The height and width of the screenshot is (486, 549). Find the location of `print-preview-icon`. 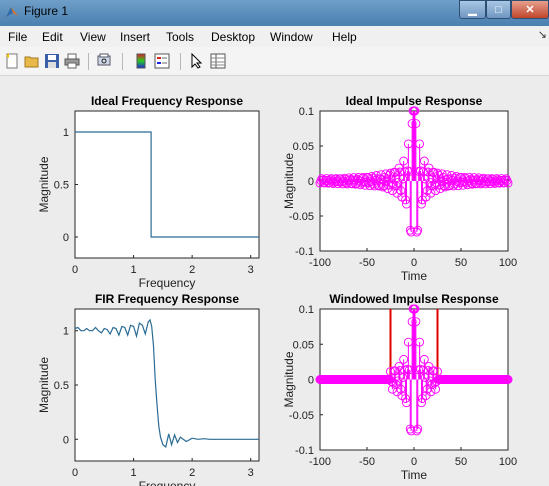

print-preview-icon is located at coordinates (104, 61).